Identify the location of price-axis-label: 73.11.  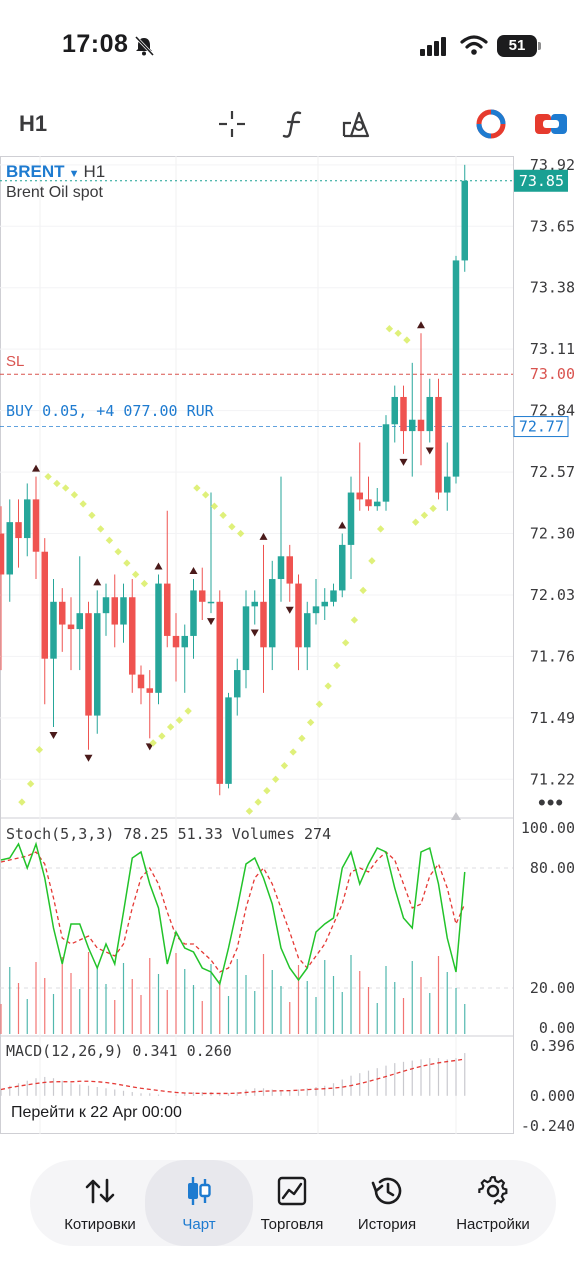
(552, 349).